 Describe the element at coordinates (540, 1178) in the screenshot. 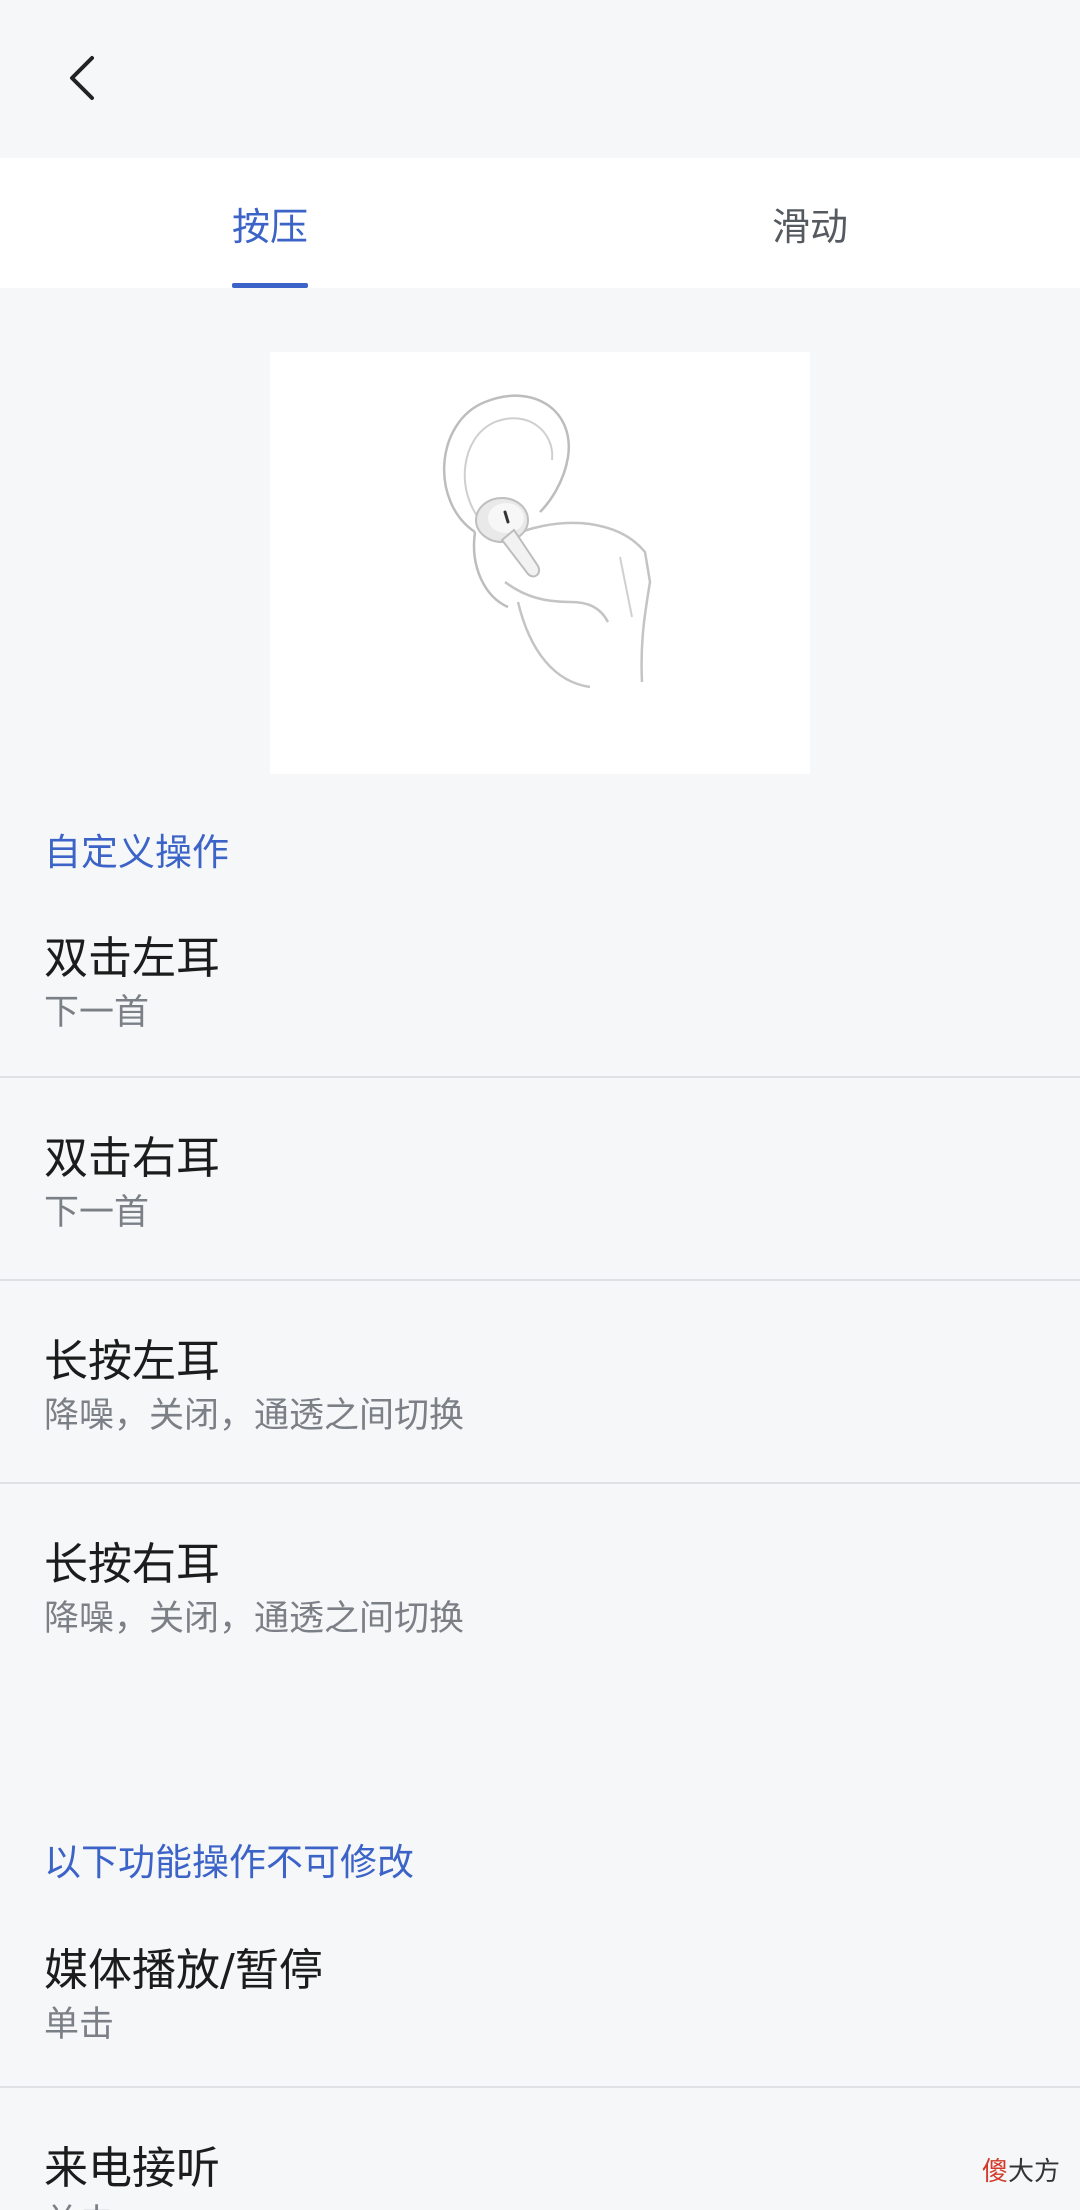

I see `list-item-double-tap-right: 双击右耳 下一首` at that location.